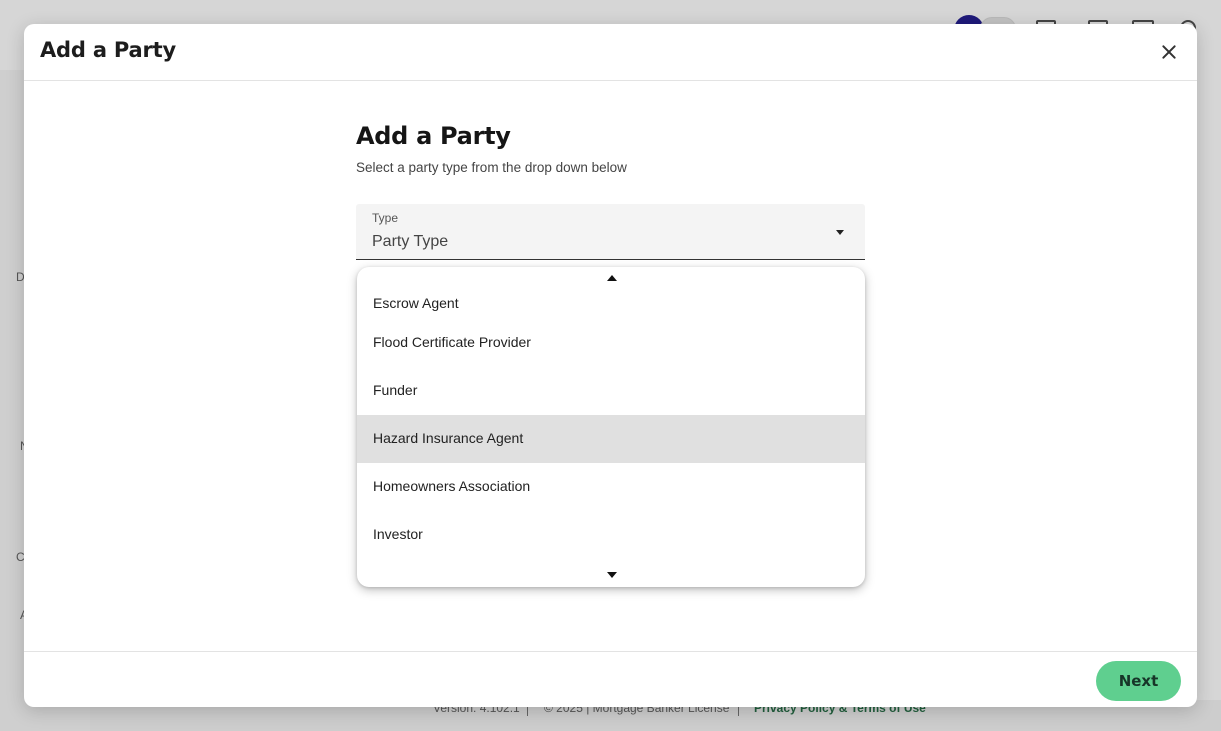 This screenshot has height=731, width=1221. What do you see at coordinates (452, 486) in the screenshot?
I see `option-label: Homeowners Association` at bounding box center [452, 486].